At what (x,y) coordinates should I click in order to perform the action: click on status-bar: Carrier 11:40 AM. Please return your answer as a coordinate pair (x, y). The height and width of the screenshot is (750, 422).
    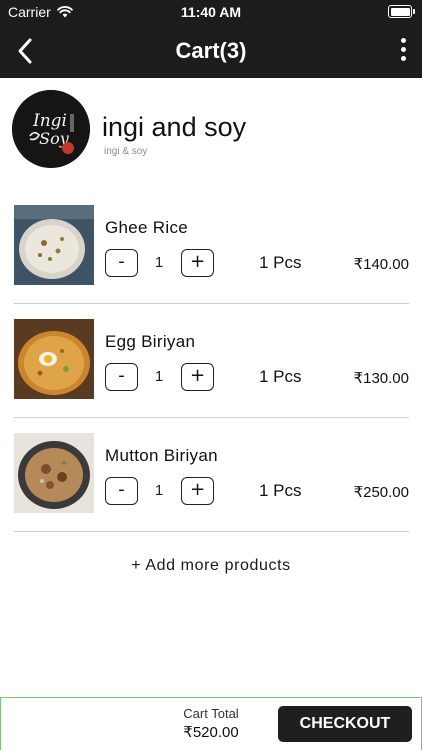
    Looking at the image, I should click on (211, 12).